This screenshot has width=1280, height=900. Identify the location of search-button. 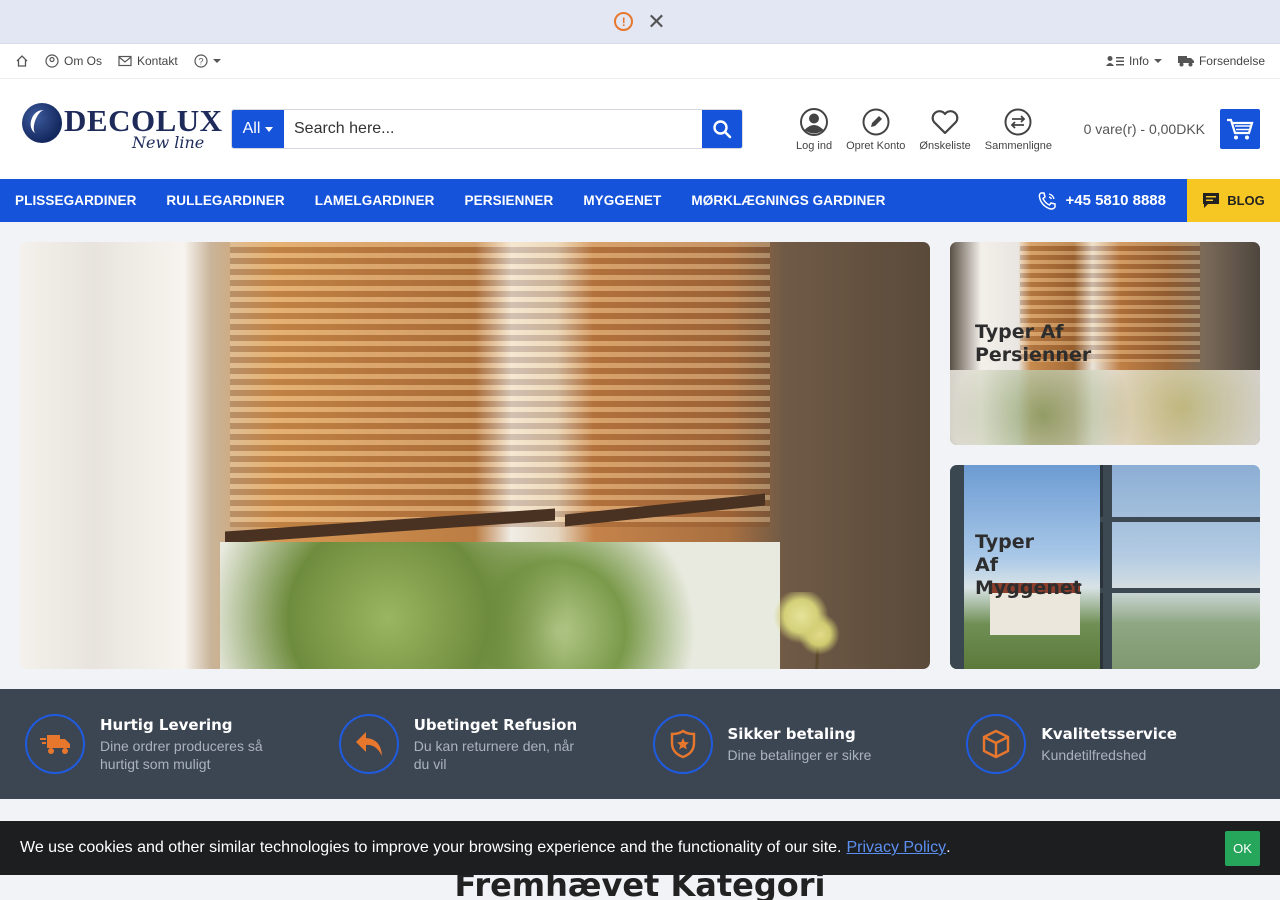
(722, 129).